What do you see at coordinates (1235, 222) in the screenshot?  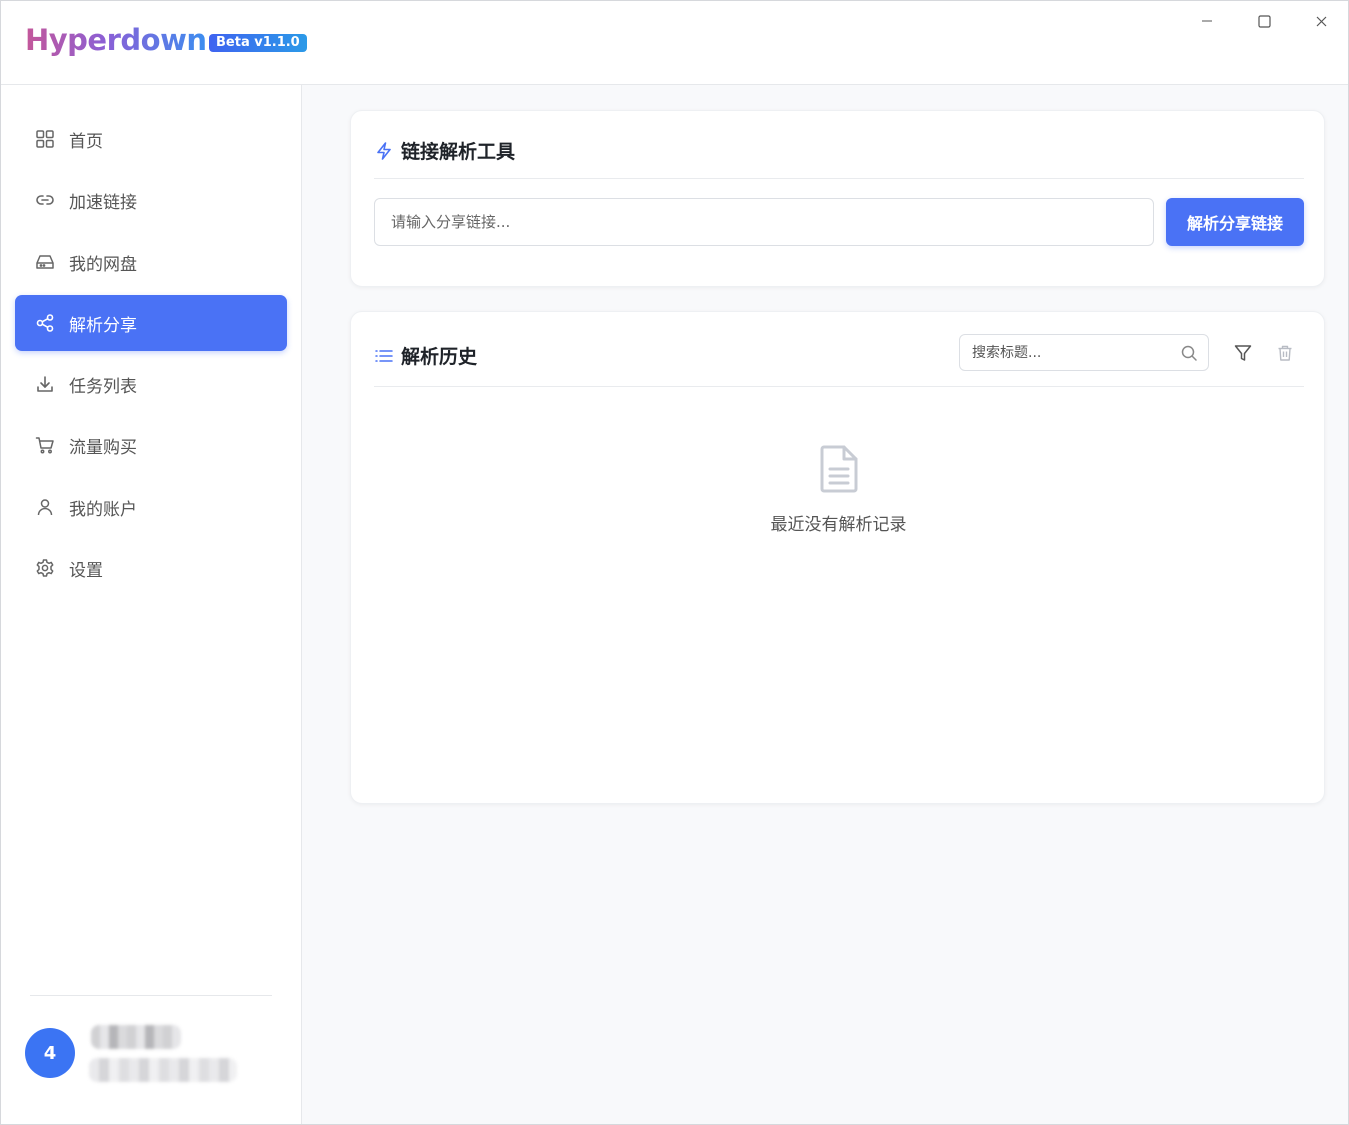 I see `parse-share-link-button: 解析分享链接` at bounding box center [1235, 222].